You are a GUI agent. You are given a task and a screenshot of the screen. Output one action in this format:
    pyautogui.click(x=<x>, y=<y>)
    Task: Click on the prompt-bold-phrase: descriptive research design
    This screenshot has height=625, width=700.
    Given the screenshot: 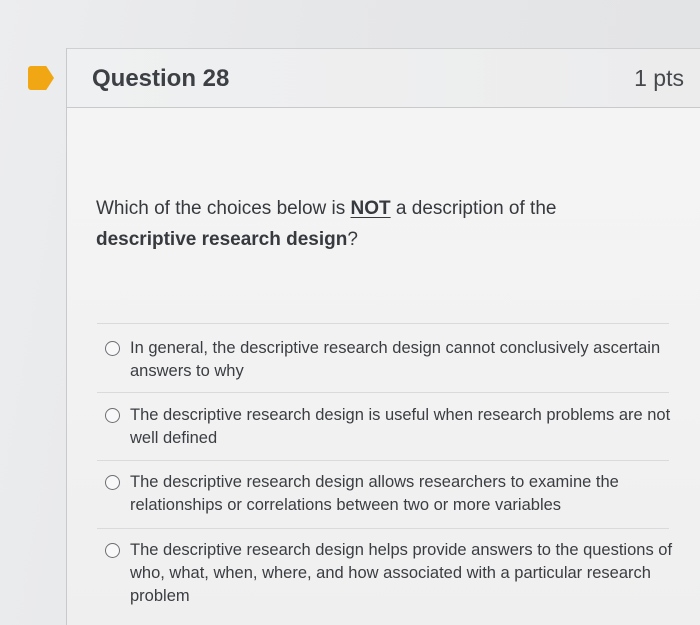 What is the action you would take?
    pyautogui.click(x=222, y=239)
    